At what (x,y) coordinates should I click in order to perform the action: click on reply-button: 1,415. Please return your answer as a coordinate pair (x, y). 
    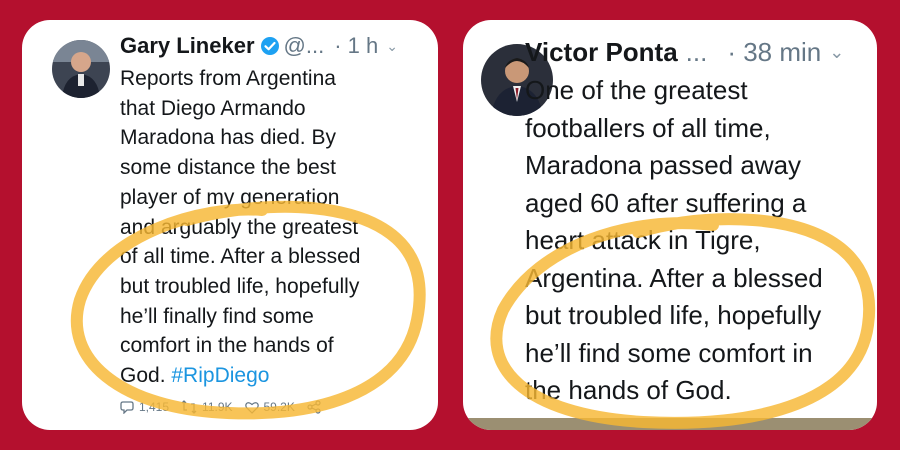
    Looking at the image, I should click on (144, 407).